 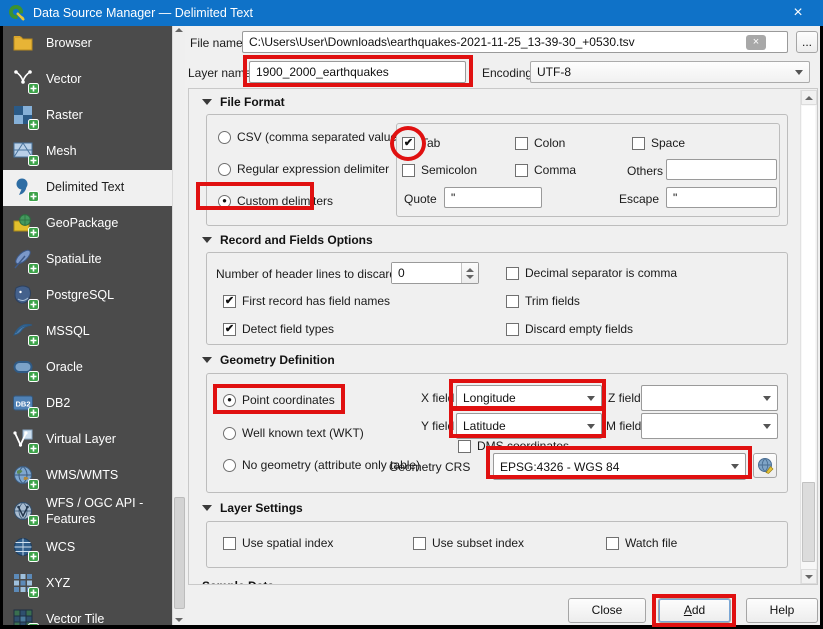 What do you see at coordinates (87, 296) in the screenshot?
I see `sidebar-item-postgresql: PostgreSQL` at bounding box center [87, 296].